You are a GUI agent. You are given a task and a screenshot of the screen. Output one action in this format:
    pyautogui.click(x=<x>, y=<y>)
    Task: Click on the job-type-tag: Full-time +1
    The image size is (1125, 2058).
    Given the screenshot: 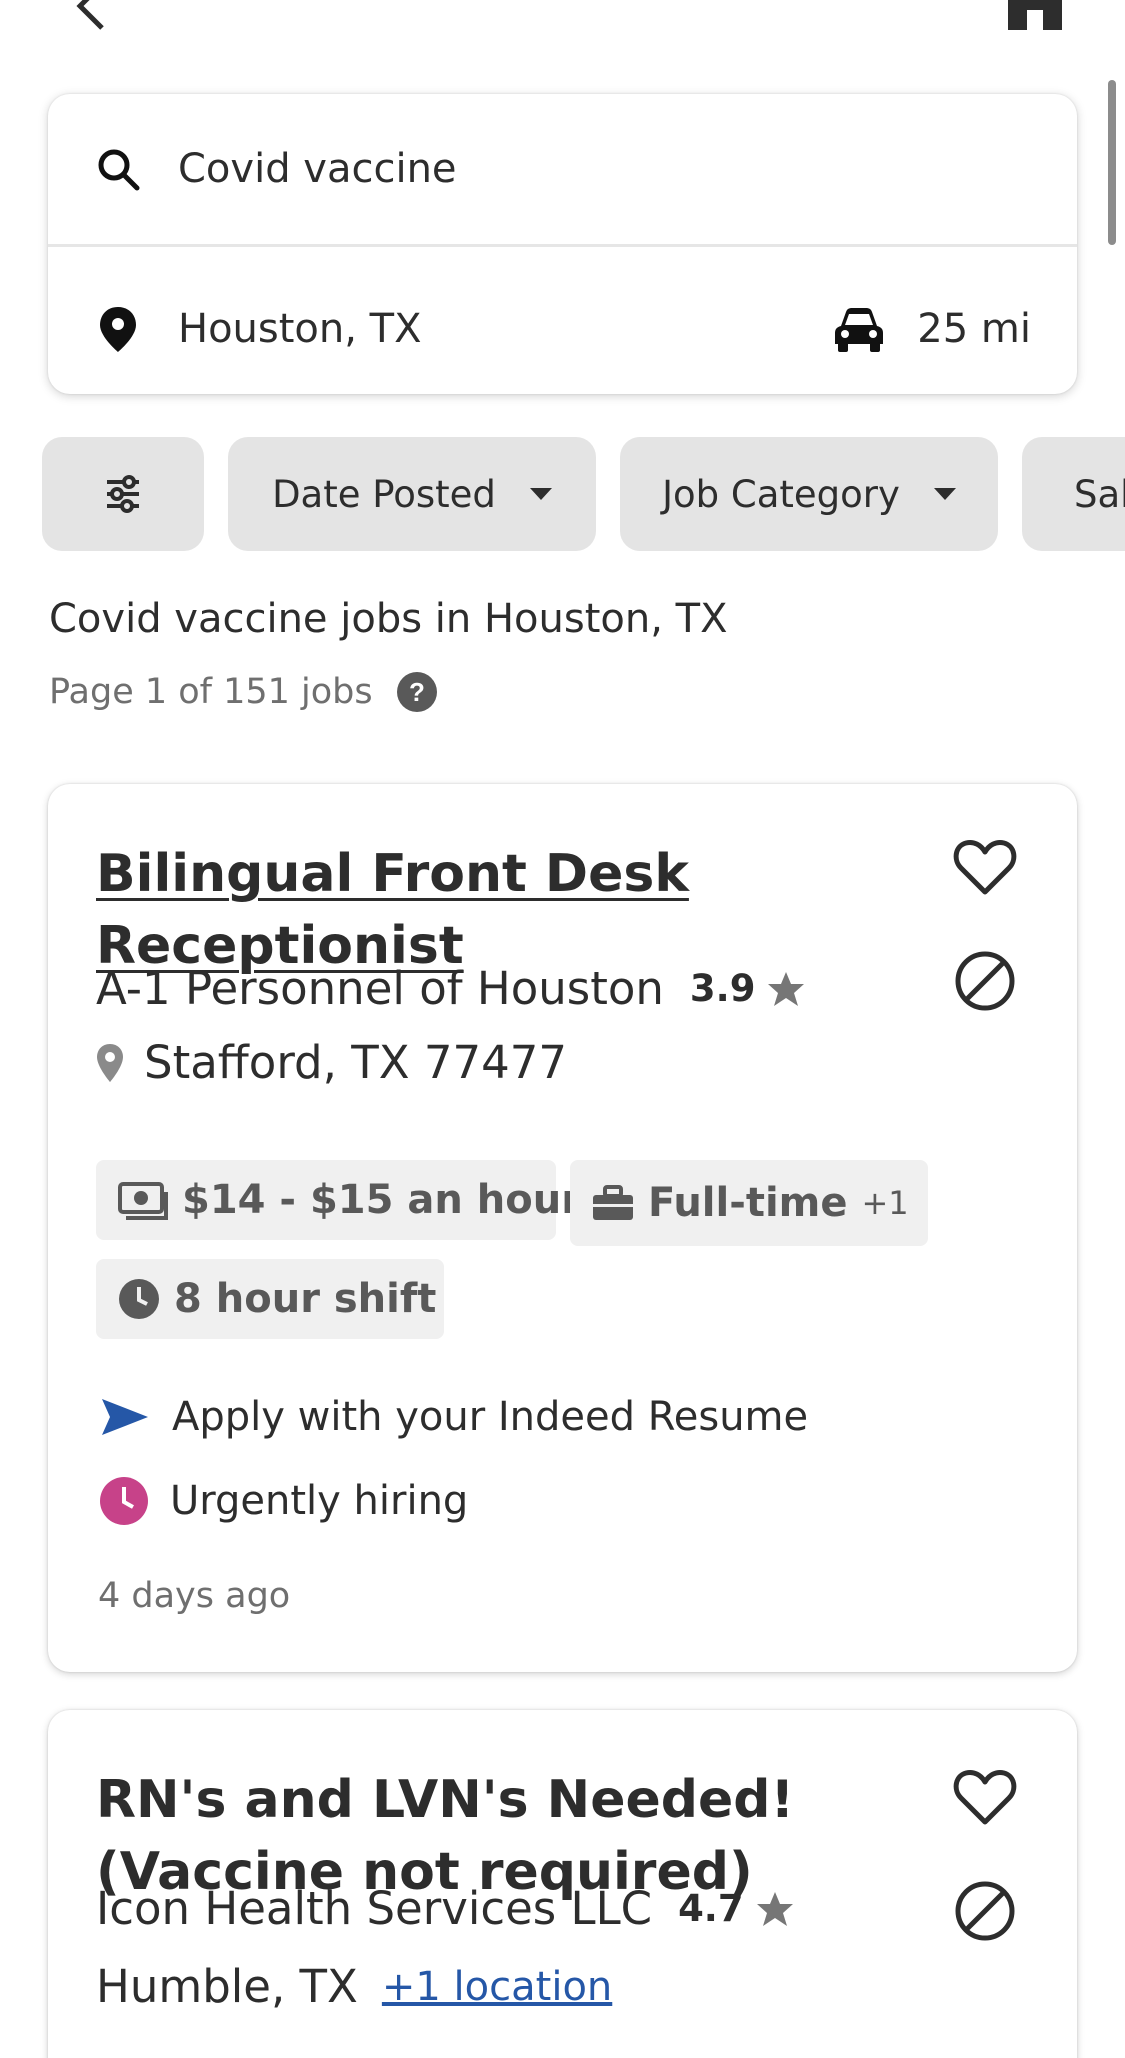 What is the action you would take?
    pyautogui.click(x=749, y=1203)
    